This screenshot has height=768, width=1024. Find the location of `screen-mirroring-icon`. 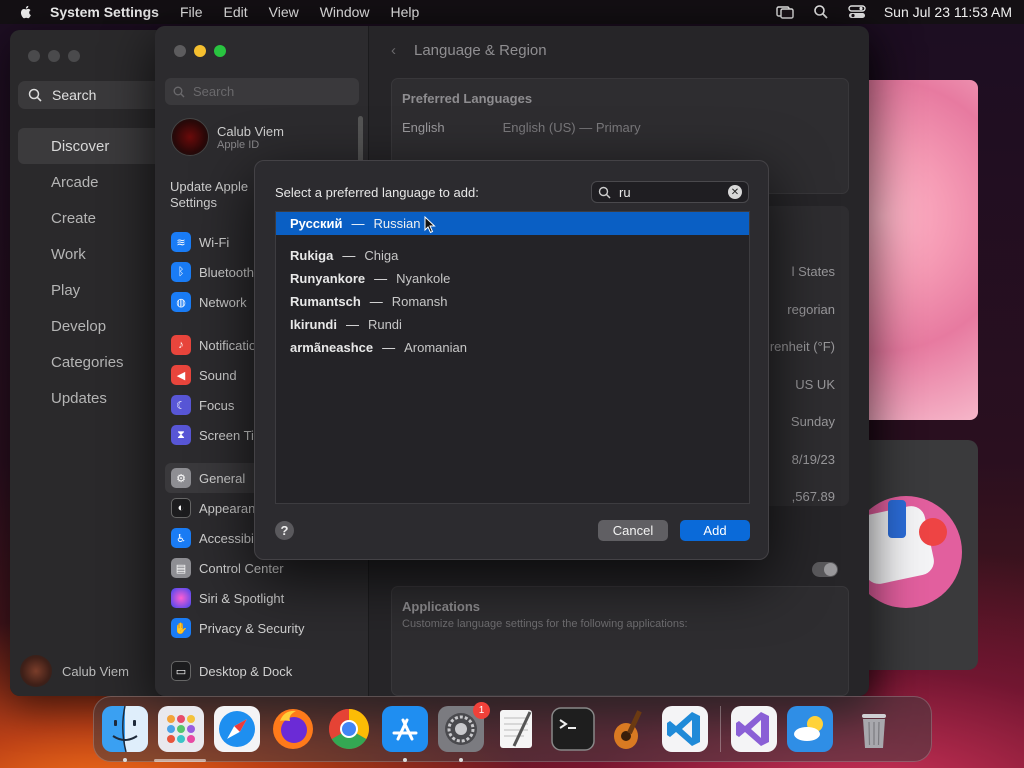

screen-mirroring-icon is located at coordinates (785, 12).